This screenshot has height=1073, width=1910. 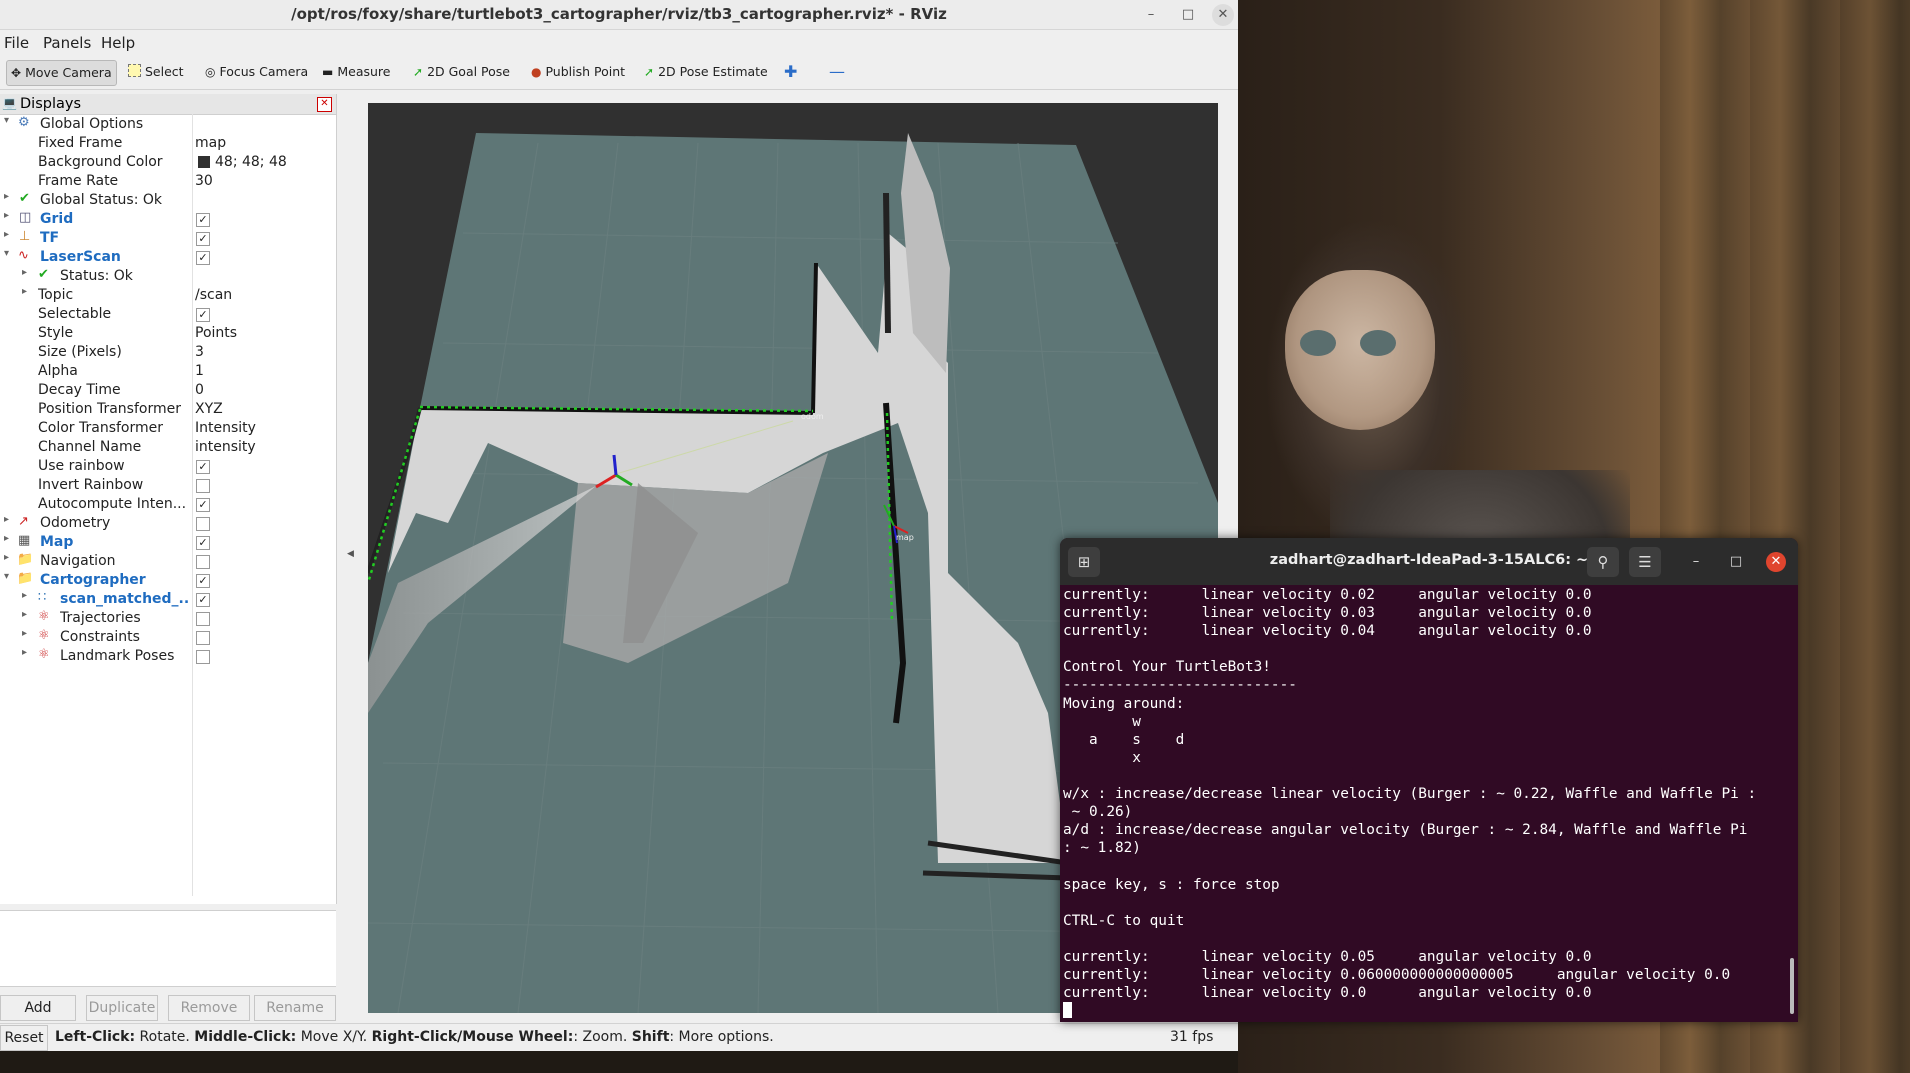 What do you see at coordinates (790, 72) in the screenshot?
I see `add-tool-icon: ✚` at bounding box center [790, 72].